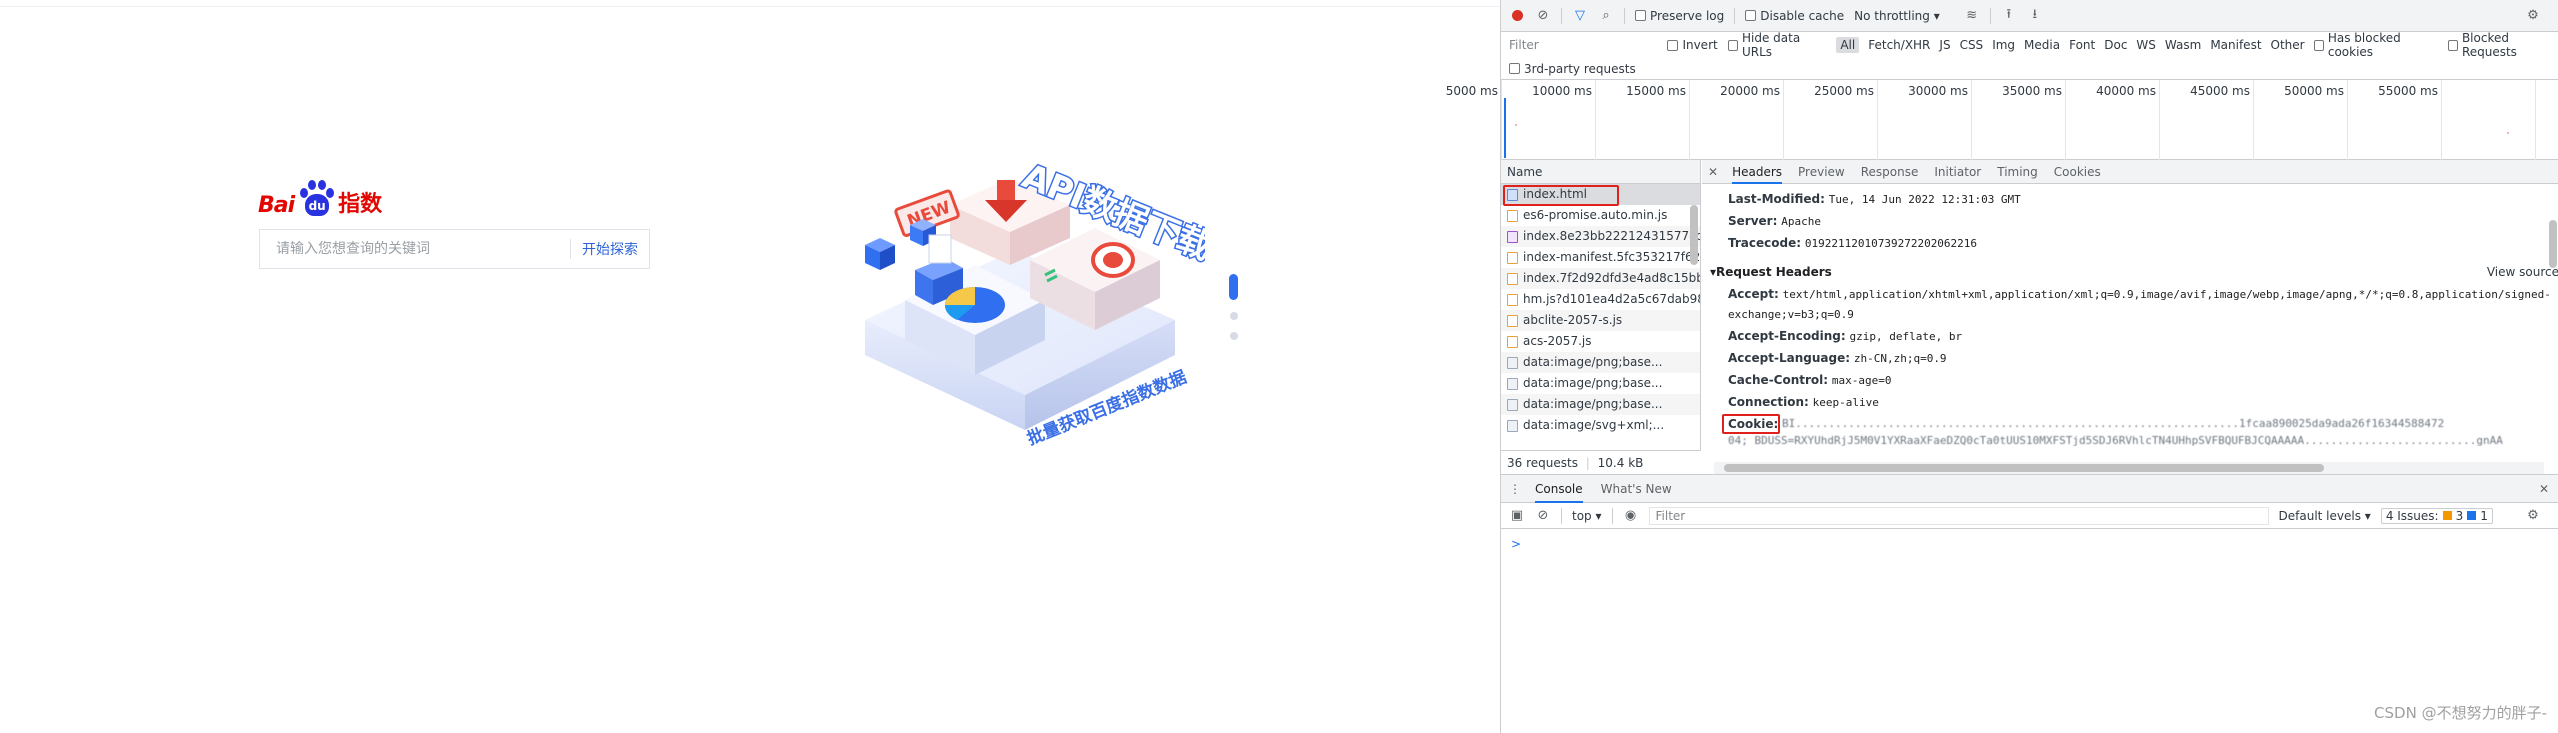 This screenshot has height=733, width=2558. I want to click on third-party-requests-checkbox: 3rd-party requests, so click(1572, 69).